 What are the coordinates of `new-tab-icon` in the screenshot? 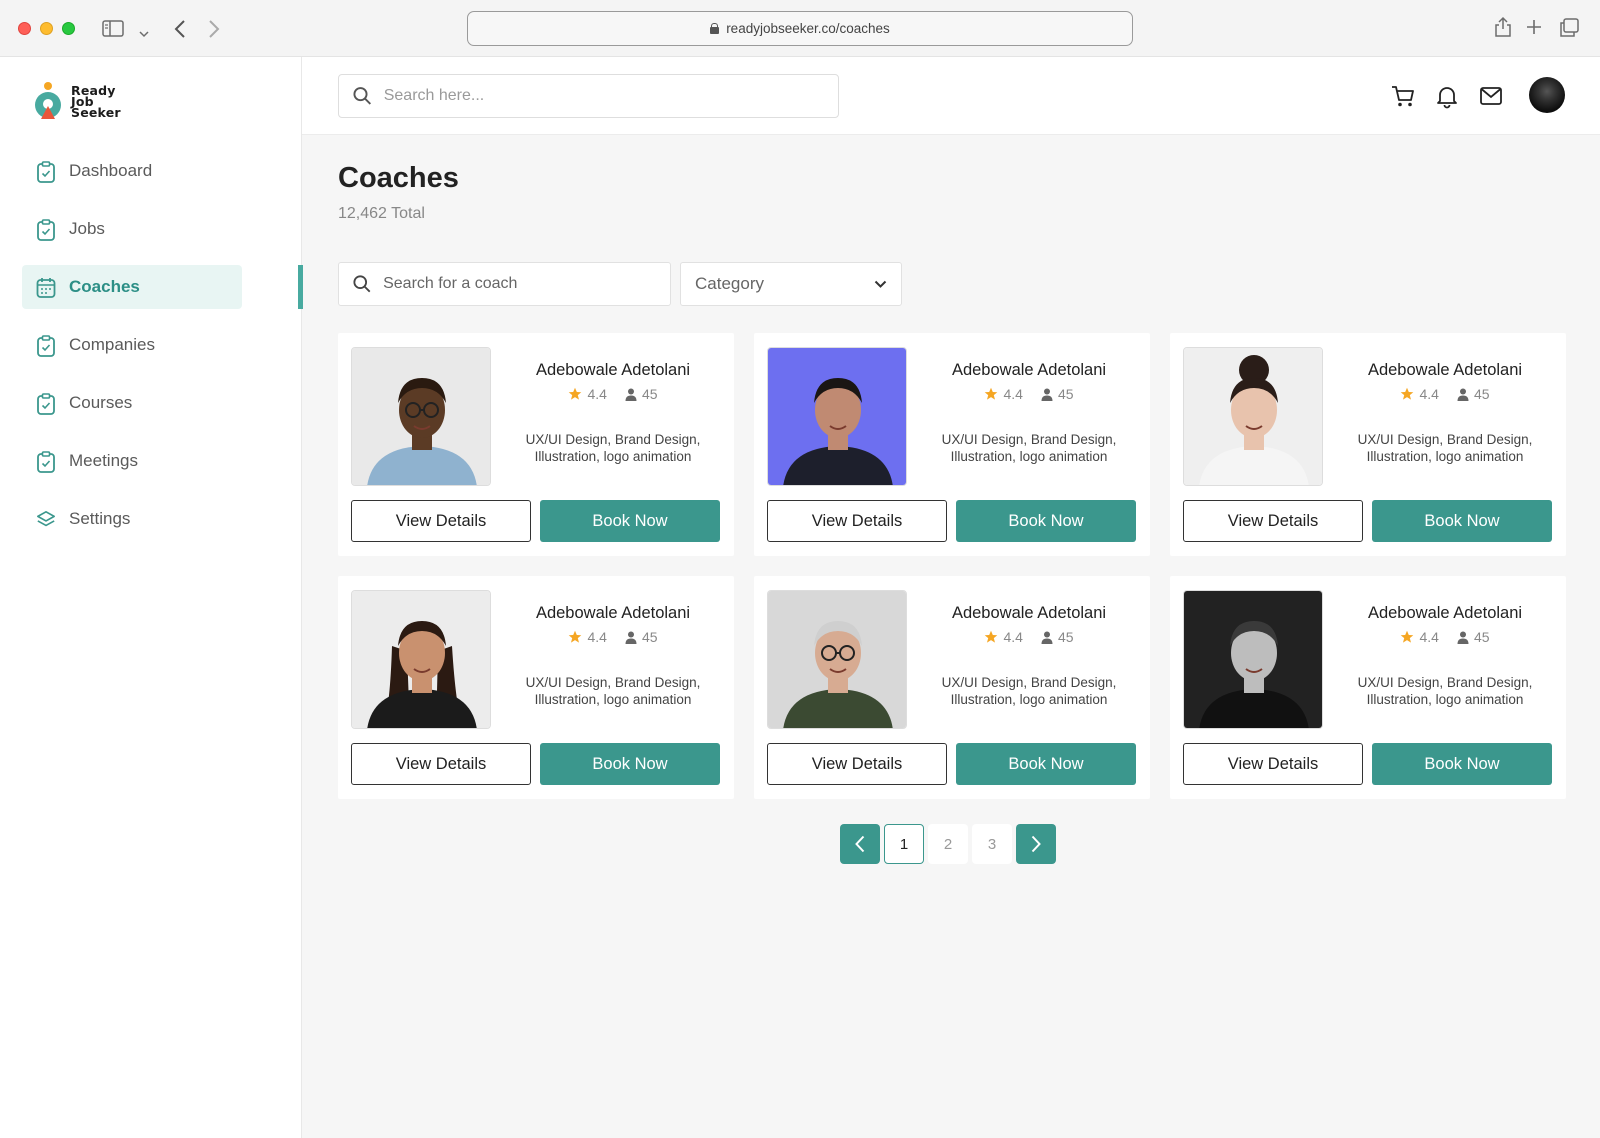 It's located at (1534, 29).